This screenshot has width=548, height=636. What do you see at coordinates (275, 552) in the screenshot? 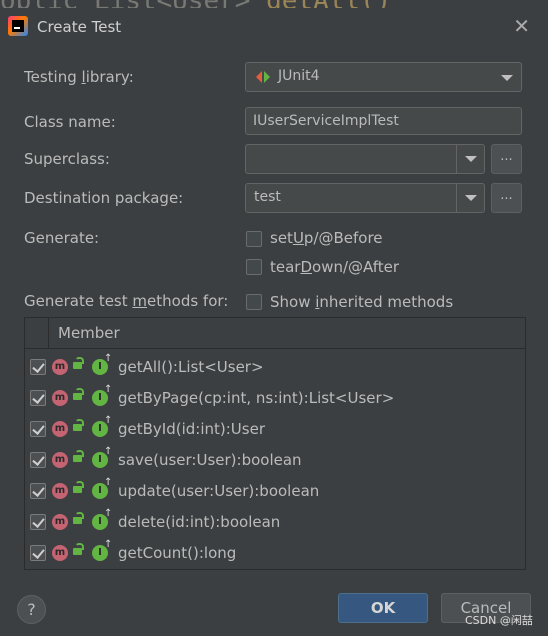
I see `table-row: m I getCount():long` at bounding box center [275, 552].